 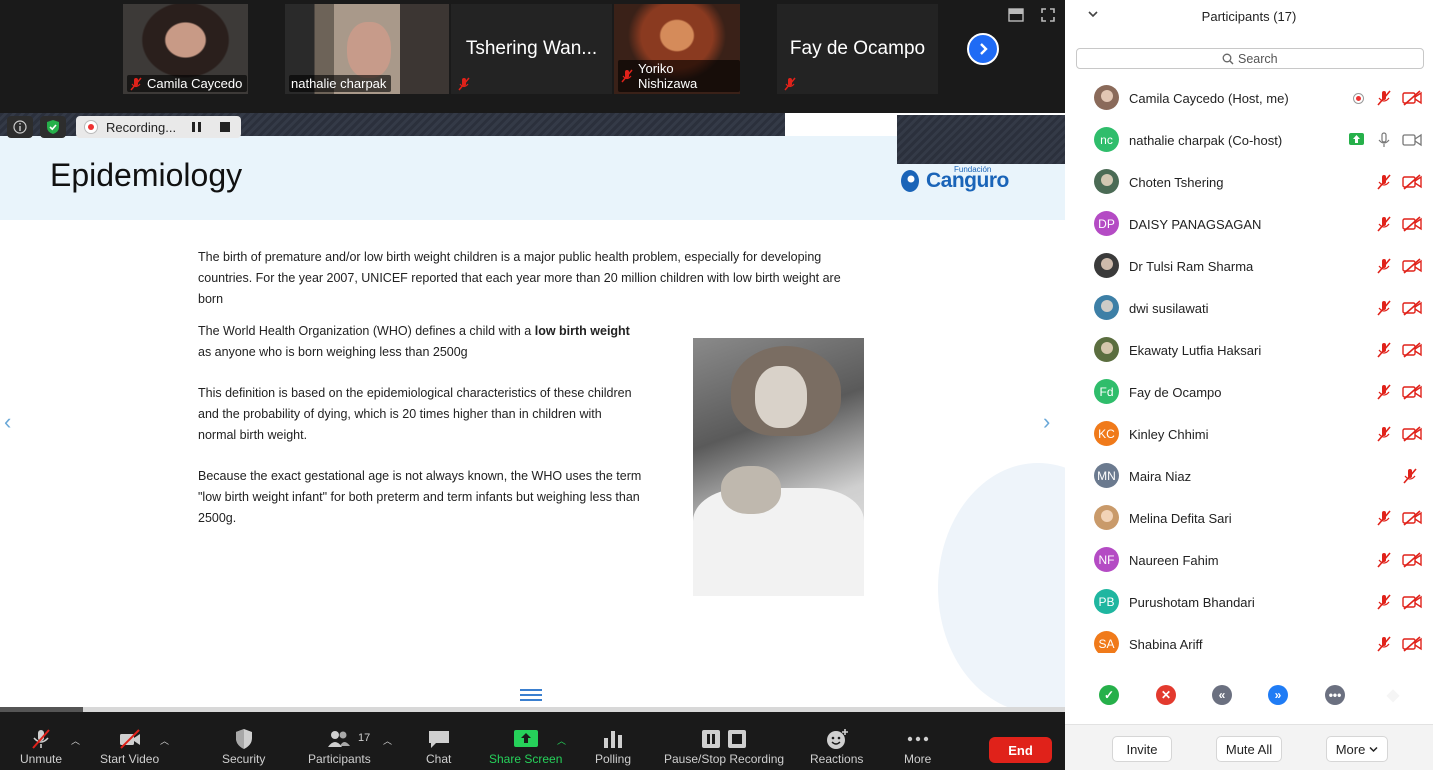 I want to click on pause-recording-icon, so click(x=198, y=127).